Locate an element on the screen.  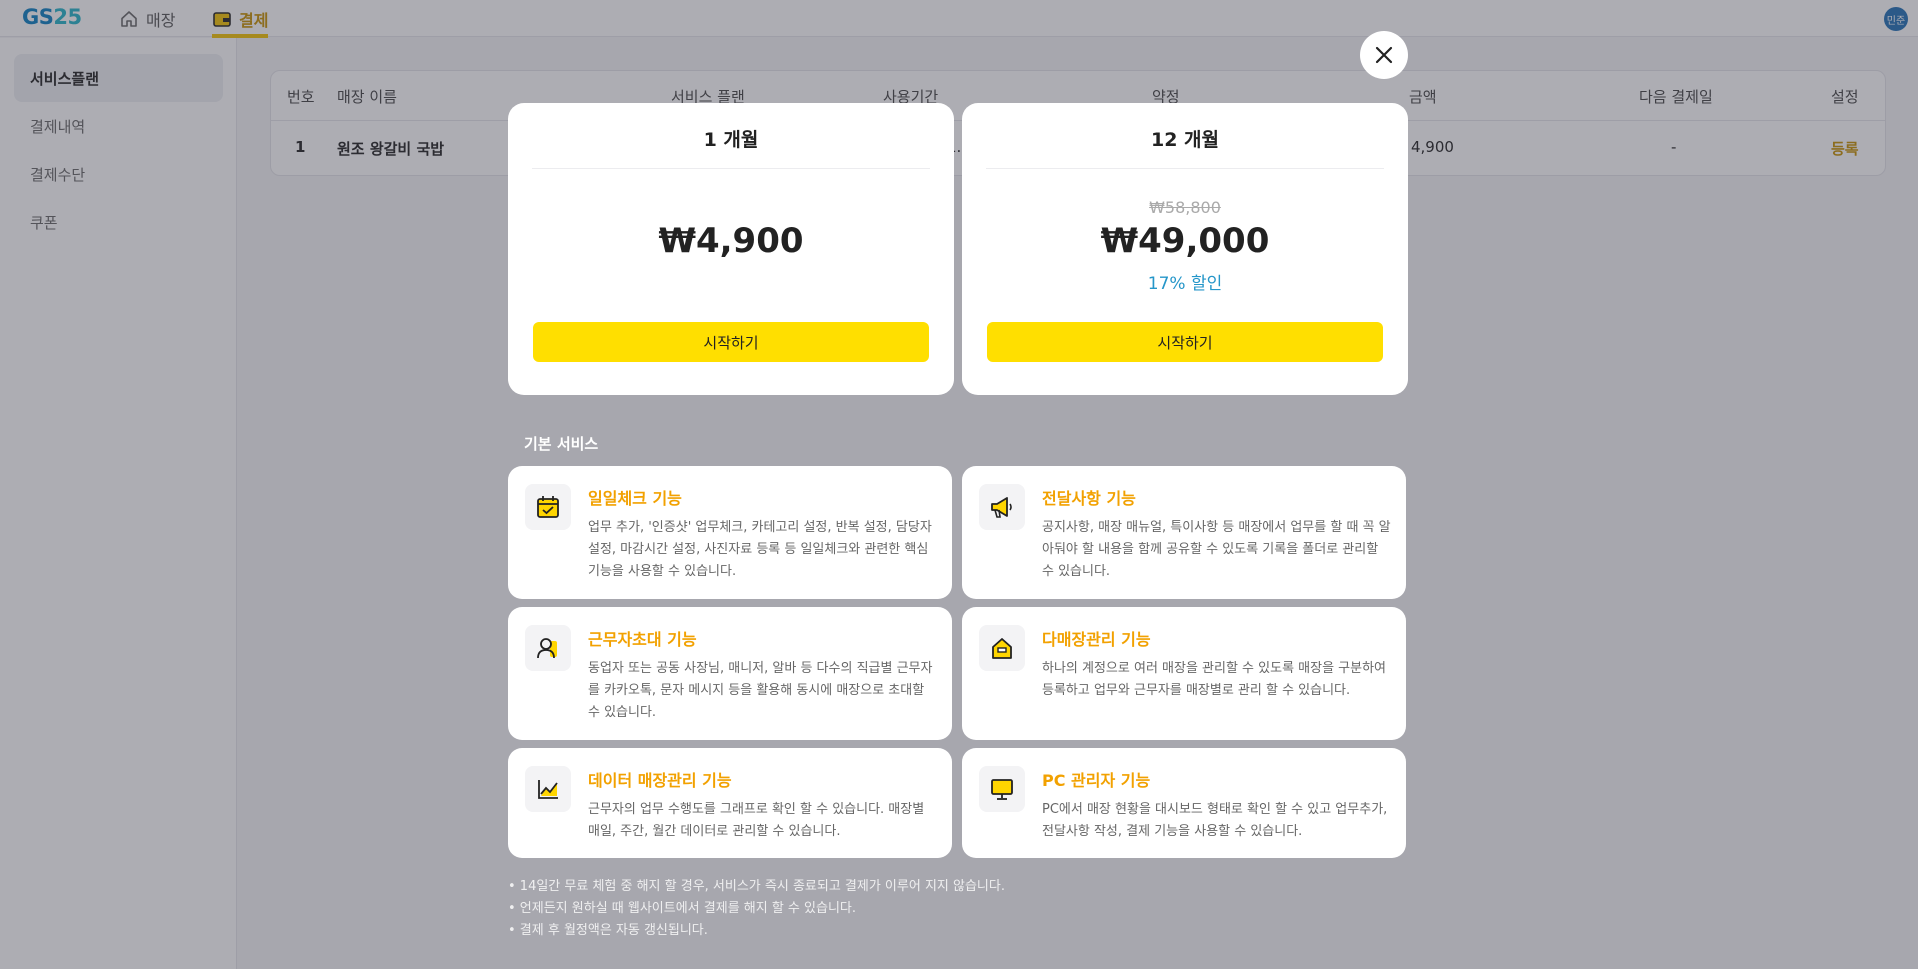
chart-icon is located at coordinates (548, 789).